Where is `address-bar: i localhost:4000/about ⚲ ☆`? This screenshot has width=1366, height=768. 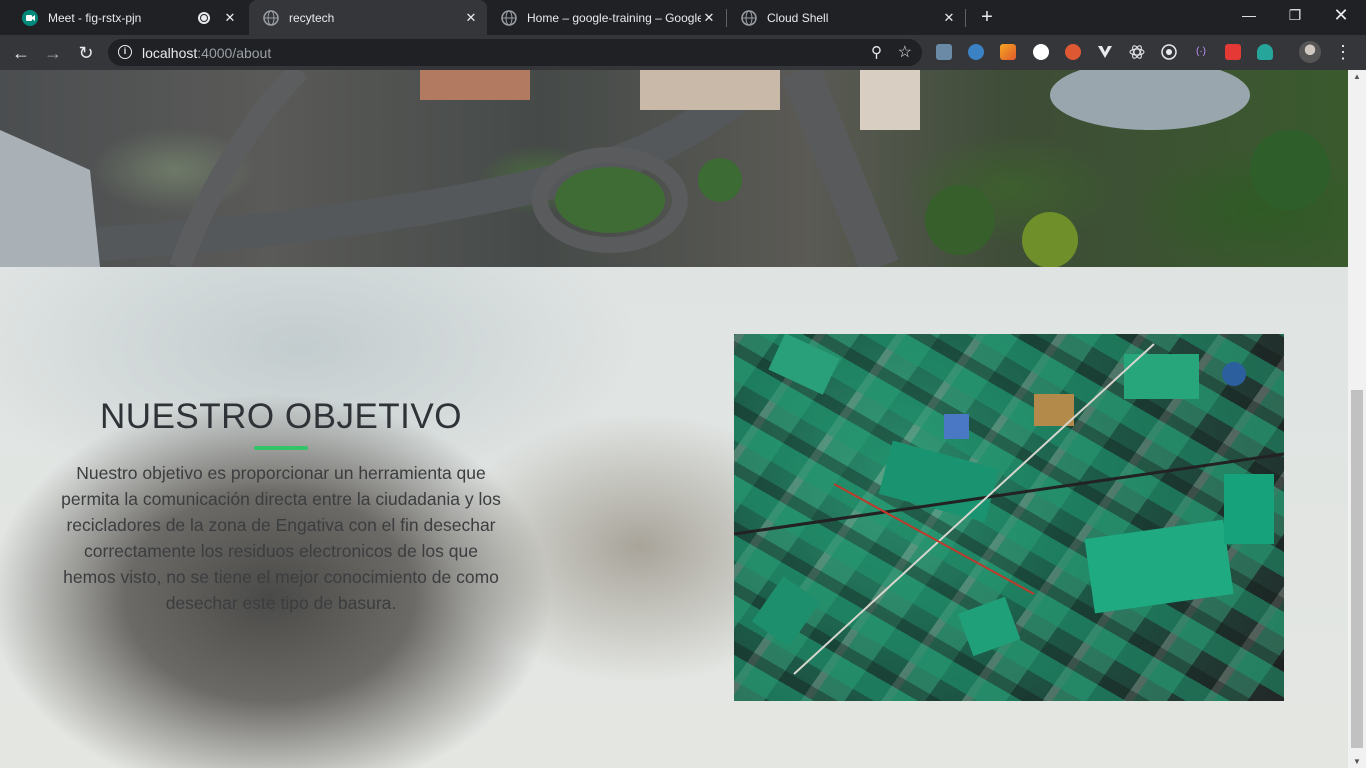
address-bar: i localhost:4000/about ⚲ ☆ is located at coordinates (515, 52).